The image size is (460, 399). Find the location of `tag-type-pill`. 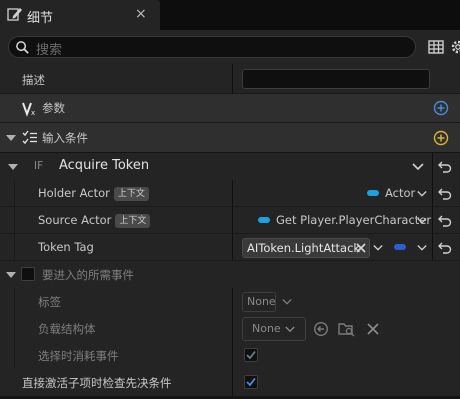

tag-type-pill is located at coordinates (400, 247).